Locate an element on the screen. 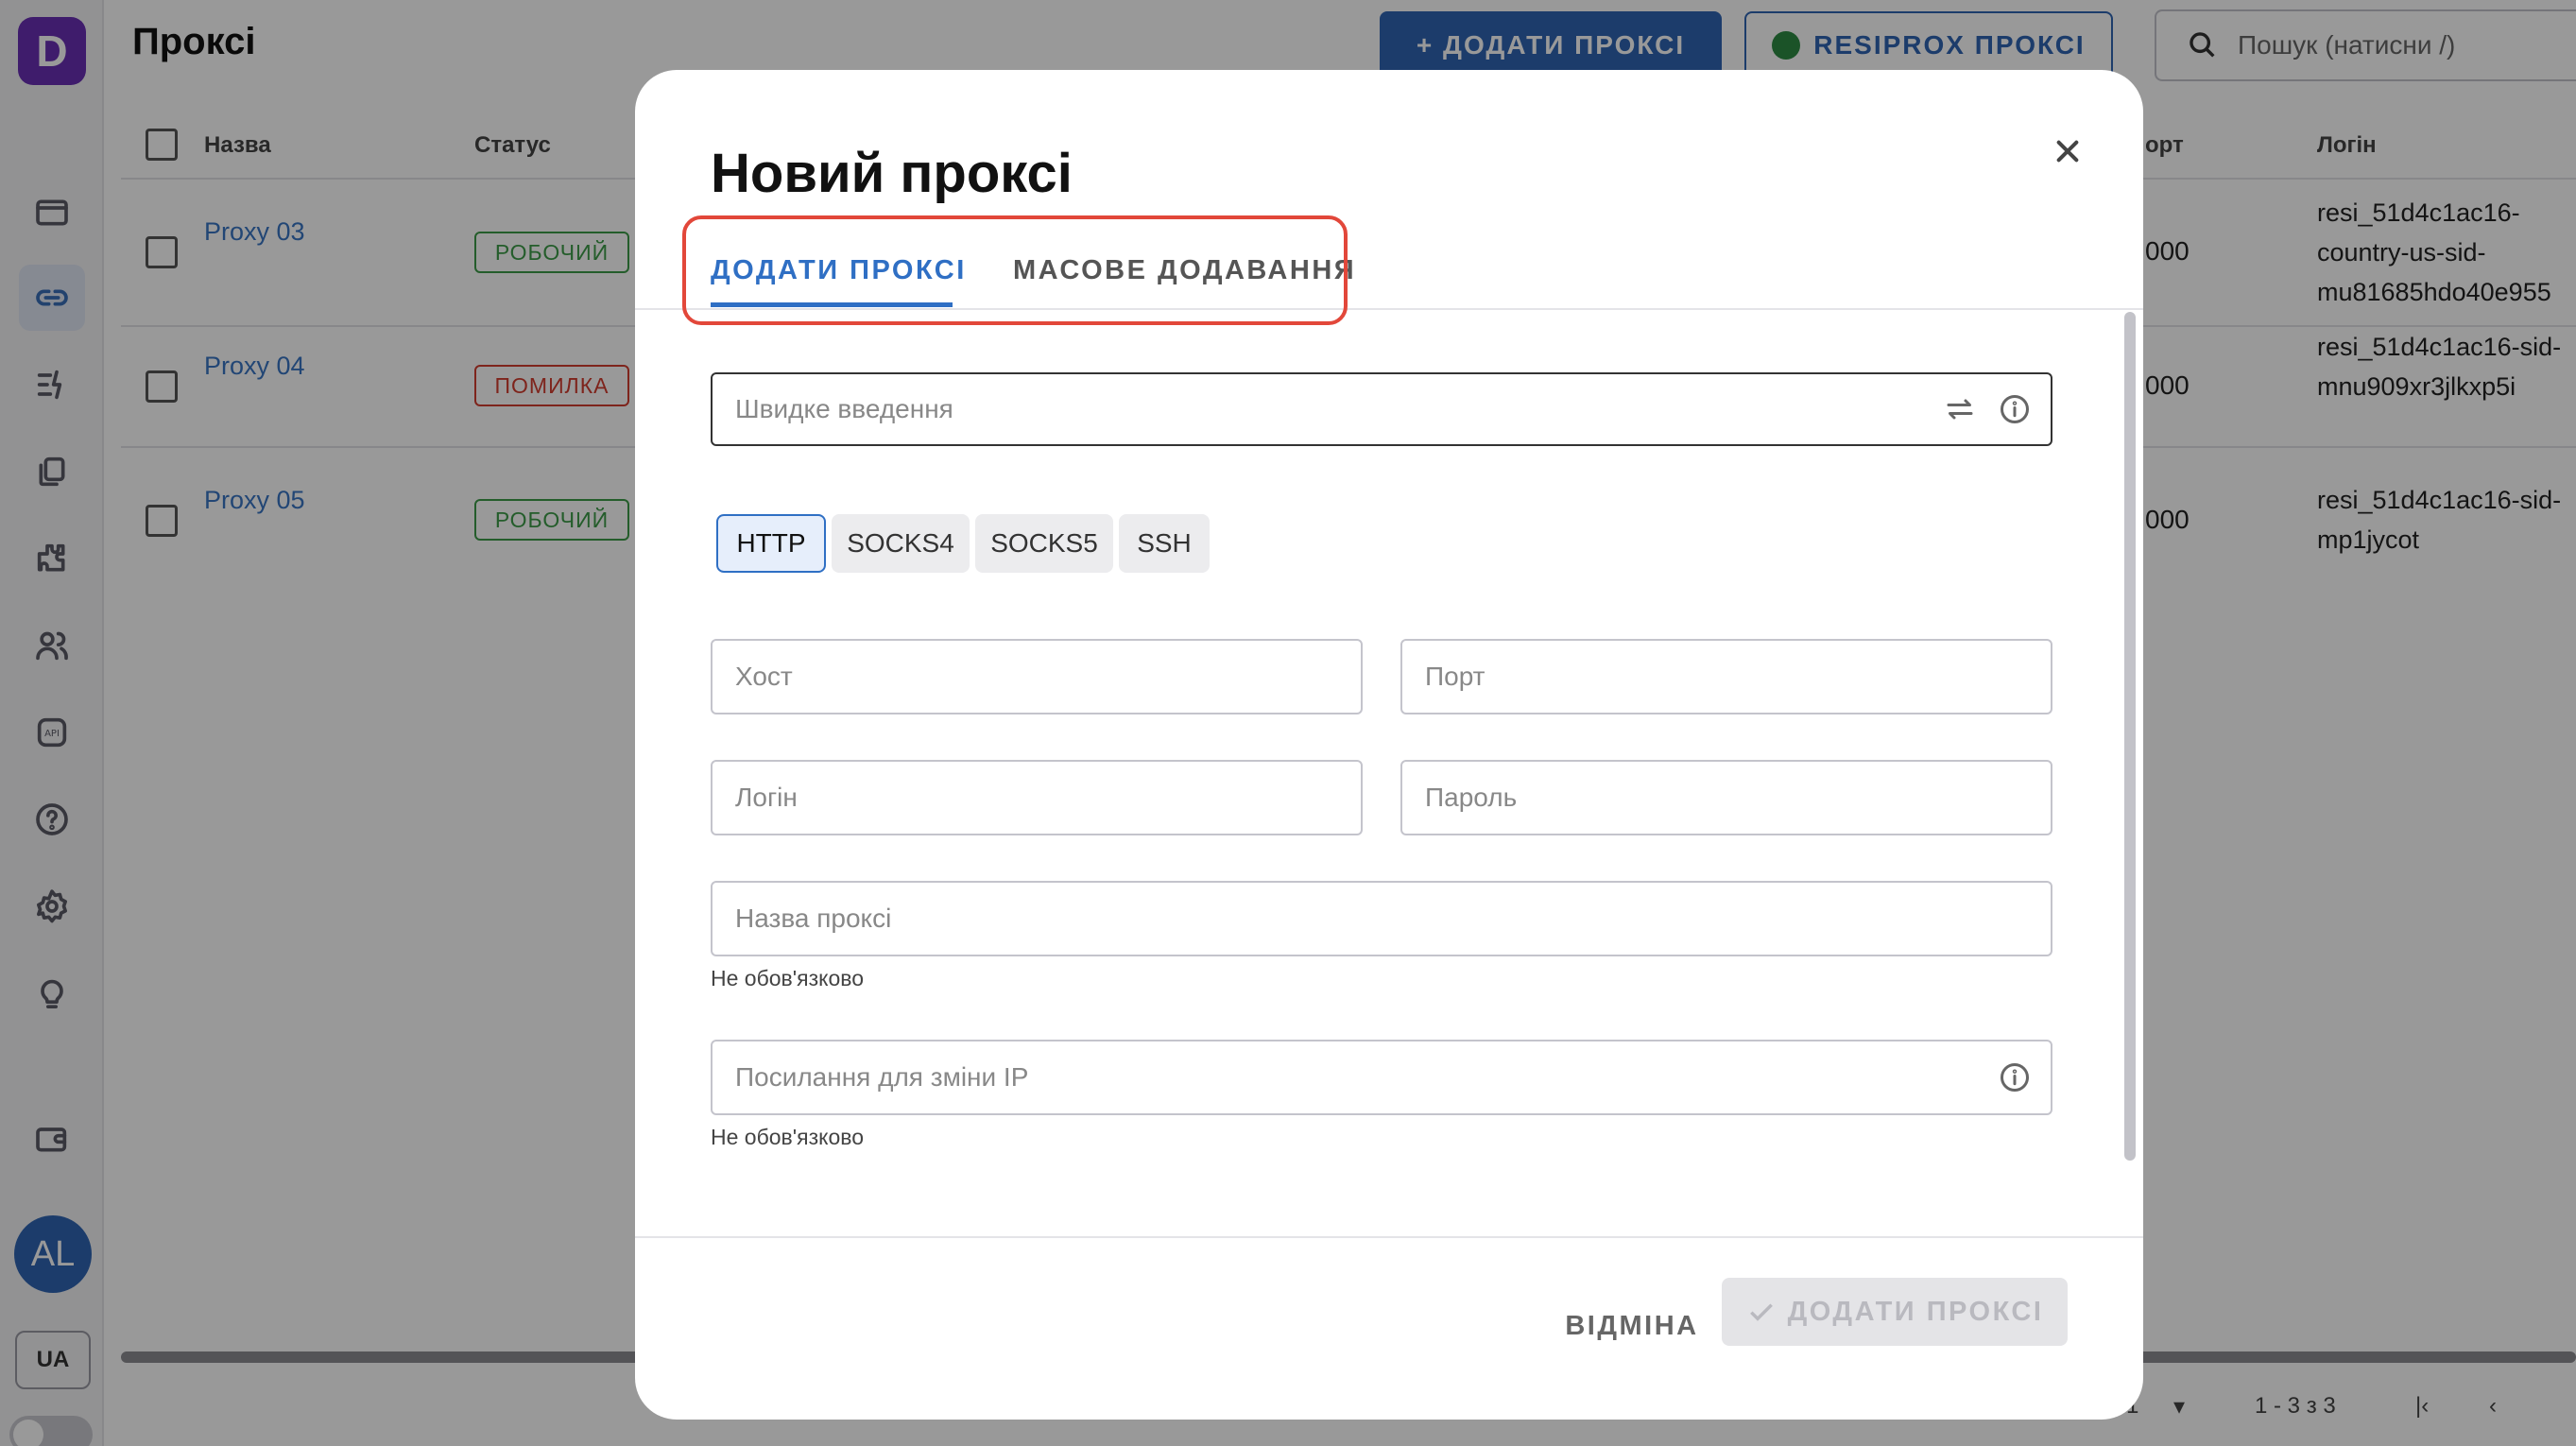  password-placeholder: Пароль is located at coordinates (1471, 797).